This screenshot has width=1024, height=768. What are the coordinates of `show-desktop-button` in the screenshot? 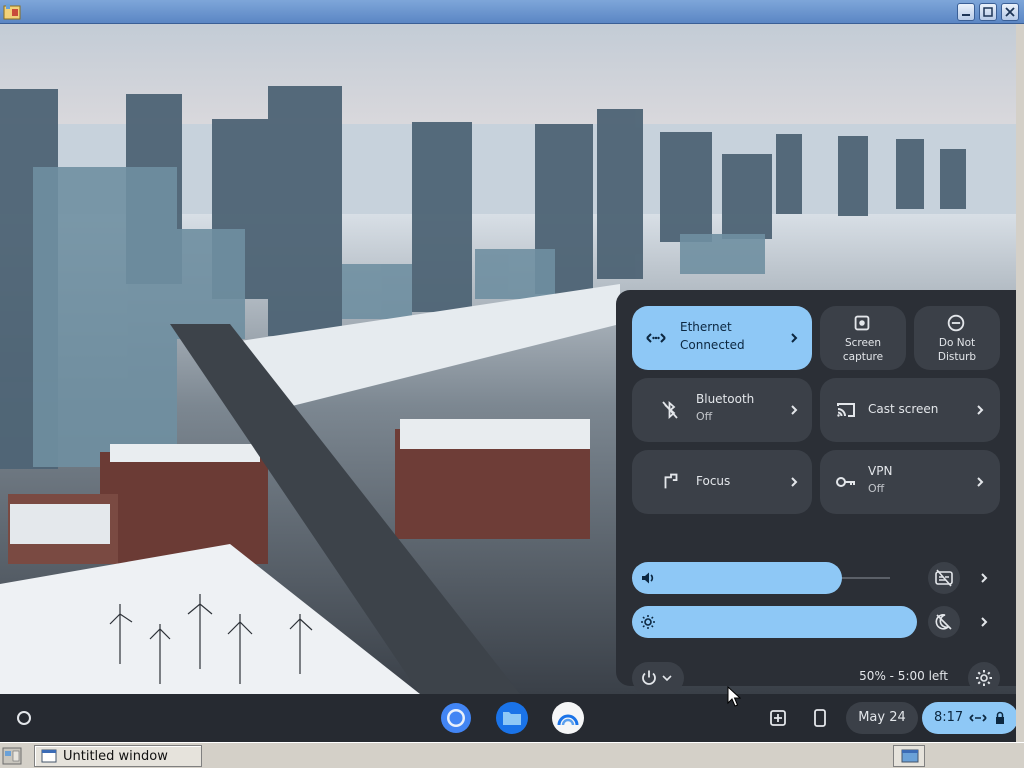 It's located at (909, 756).